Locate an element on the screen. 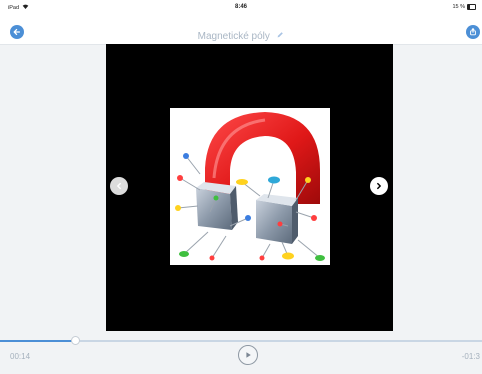 The height and width of the screenshot is (374, 482). battery-percent: 15 % is located at coordinates (458, 7).